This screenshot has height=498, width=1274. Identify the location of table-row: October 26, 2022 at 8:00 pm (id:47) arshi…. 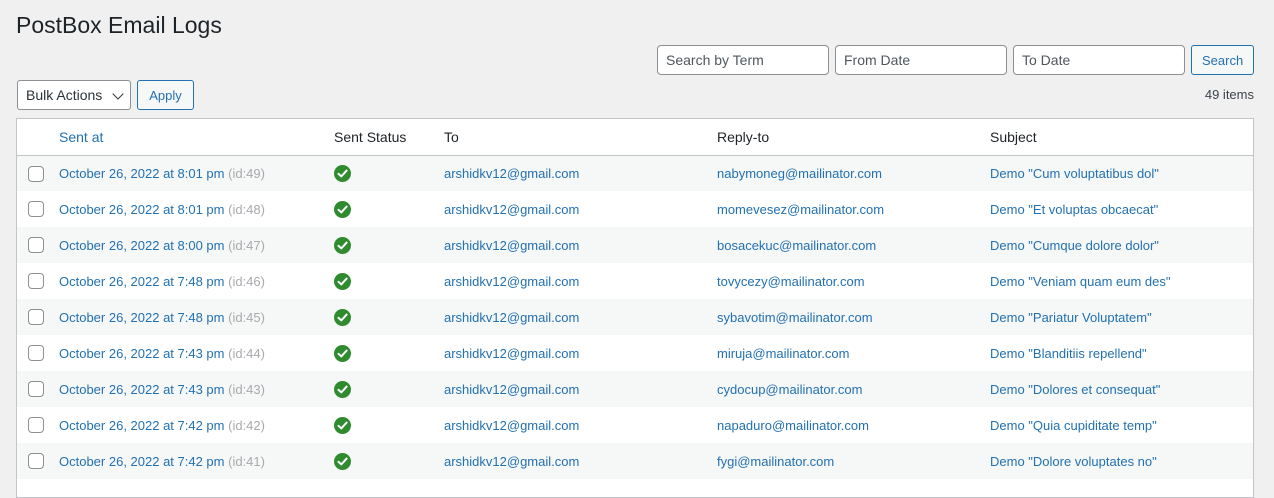
(635, 245).